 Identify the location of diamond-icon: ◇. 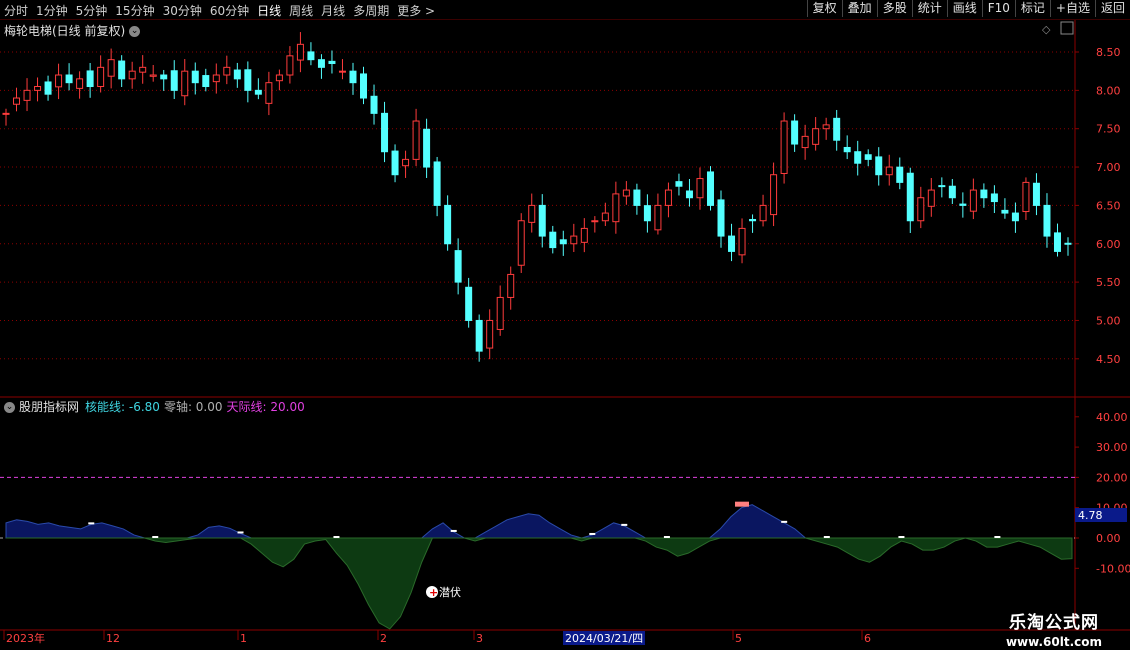
(1046, 29).